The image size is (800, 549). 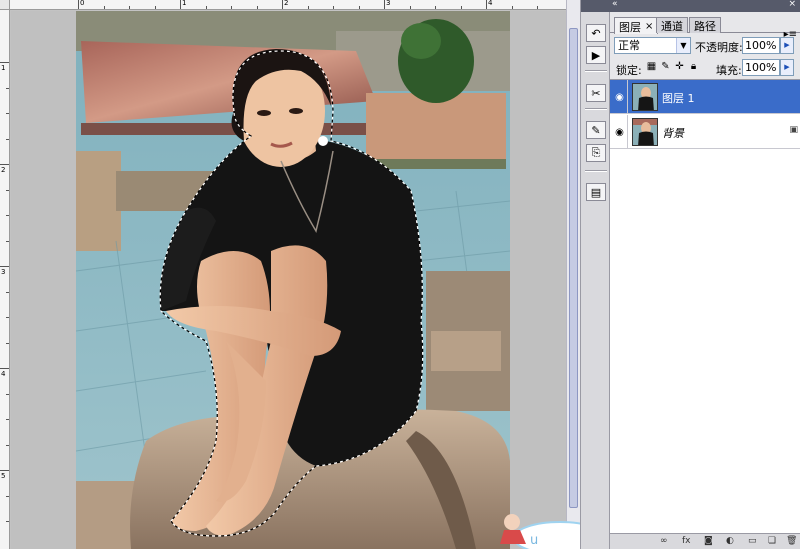 I want to click on tool-presets-icon: ✂, so click(x=596, y=93).